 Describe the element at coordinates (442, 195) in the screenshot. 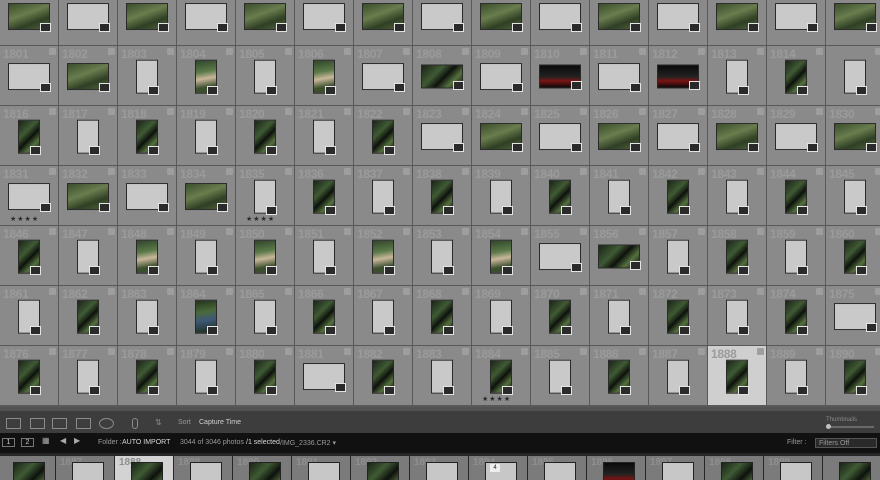

I see `grid-cell: 1838` at that location.